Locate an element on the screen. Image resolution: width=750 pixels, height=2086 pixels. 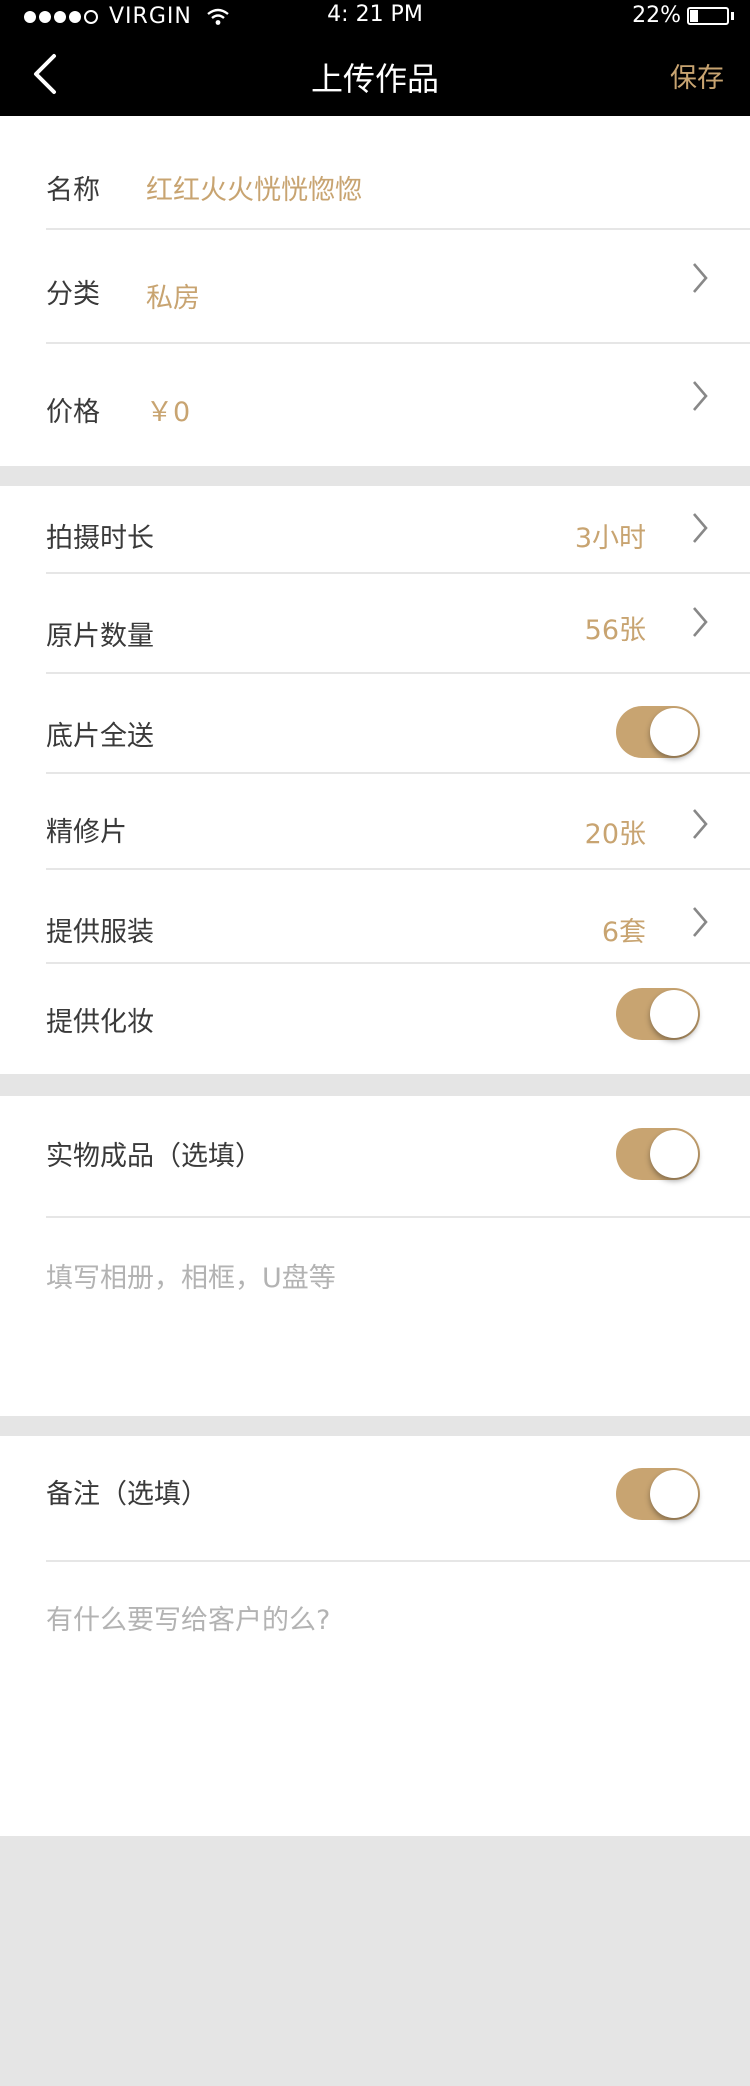
costume-value: 6套 is located at coordinates (623, 932).